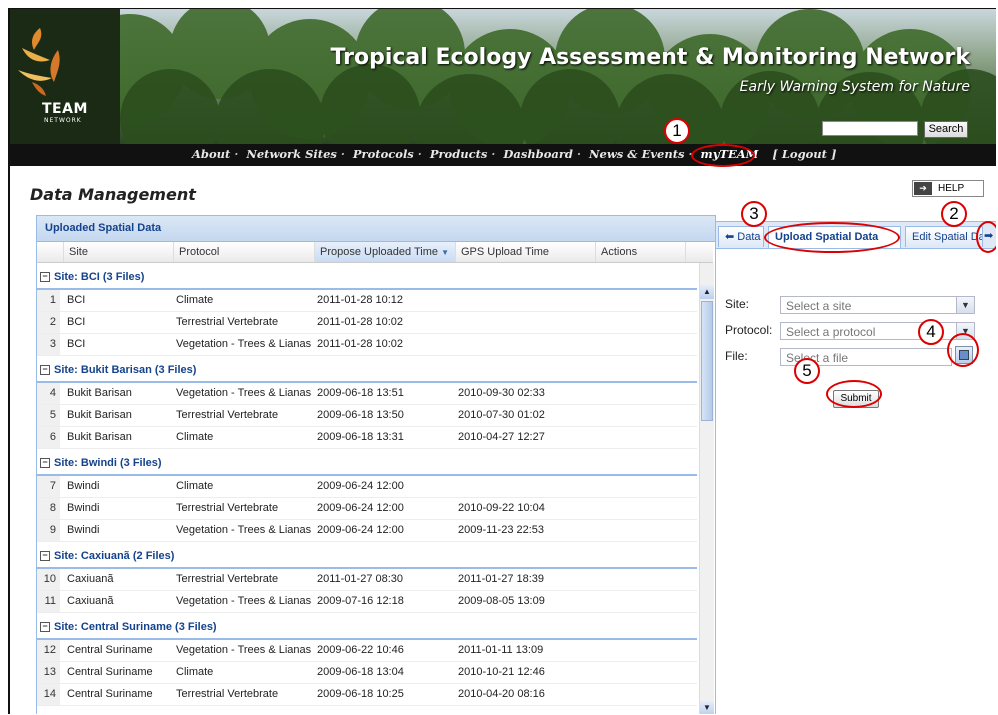 This screenshot has height=715, width=998. Describe the element at coordinates (135, 627) in the screenshot. I see `group-header-label: Site: Central Suriname (3 Files)` at that location.